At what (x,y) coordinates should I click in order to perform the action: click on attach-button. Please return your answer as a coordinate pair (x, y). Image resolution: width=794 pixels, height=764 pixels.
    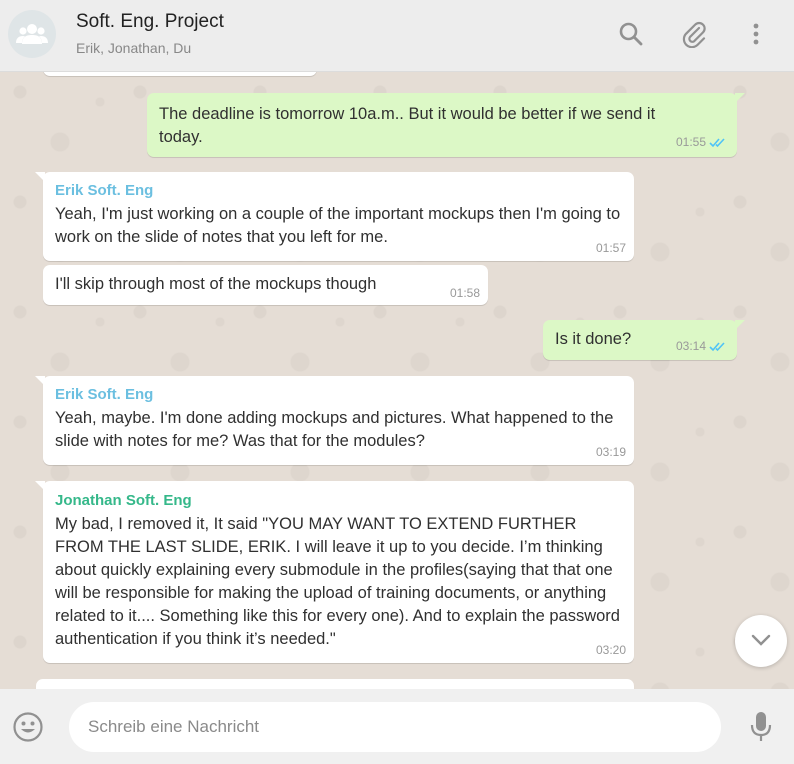
    Looking at the image, I should click on (694, 34).